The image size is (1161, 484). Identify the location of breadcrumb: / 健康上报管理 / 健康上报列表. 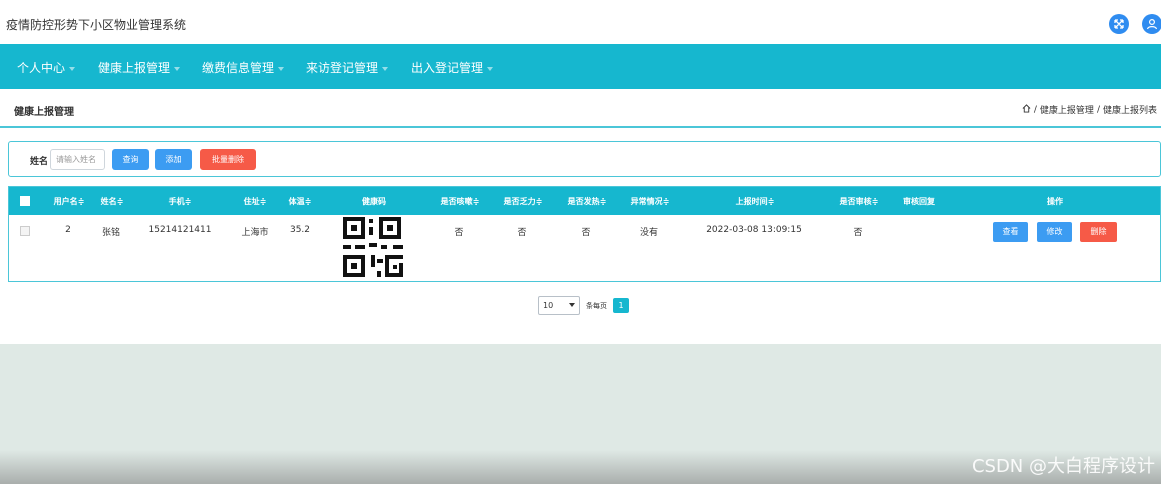
(1089, 109).